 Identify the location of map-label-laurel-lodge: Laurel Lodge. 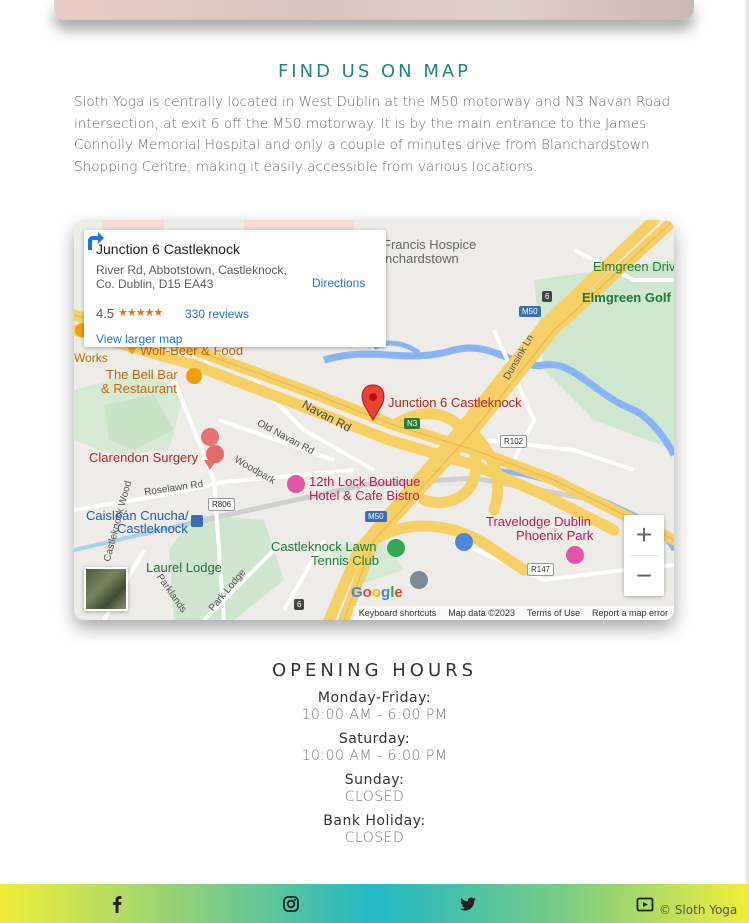
(184, 567).